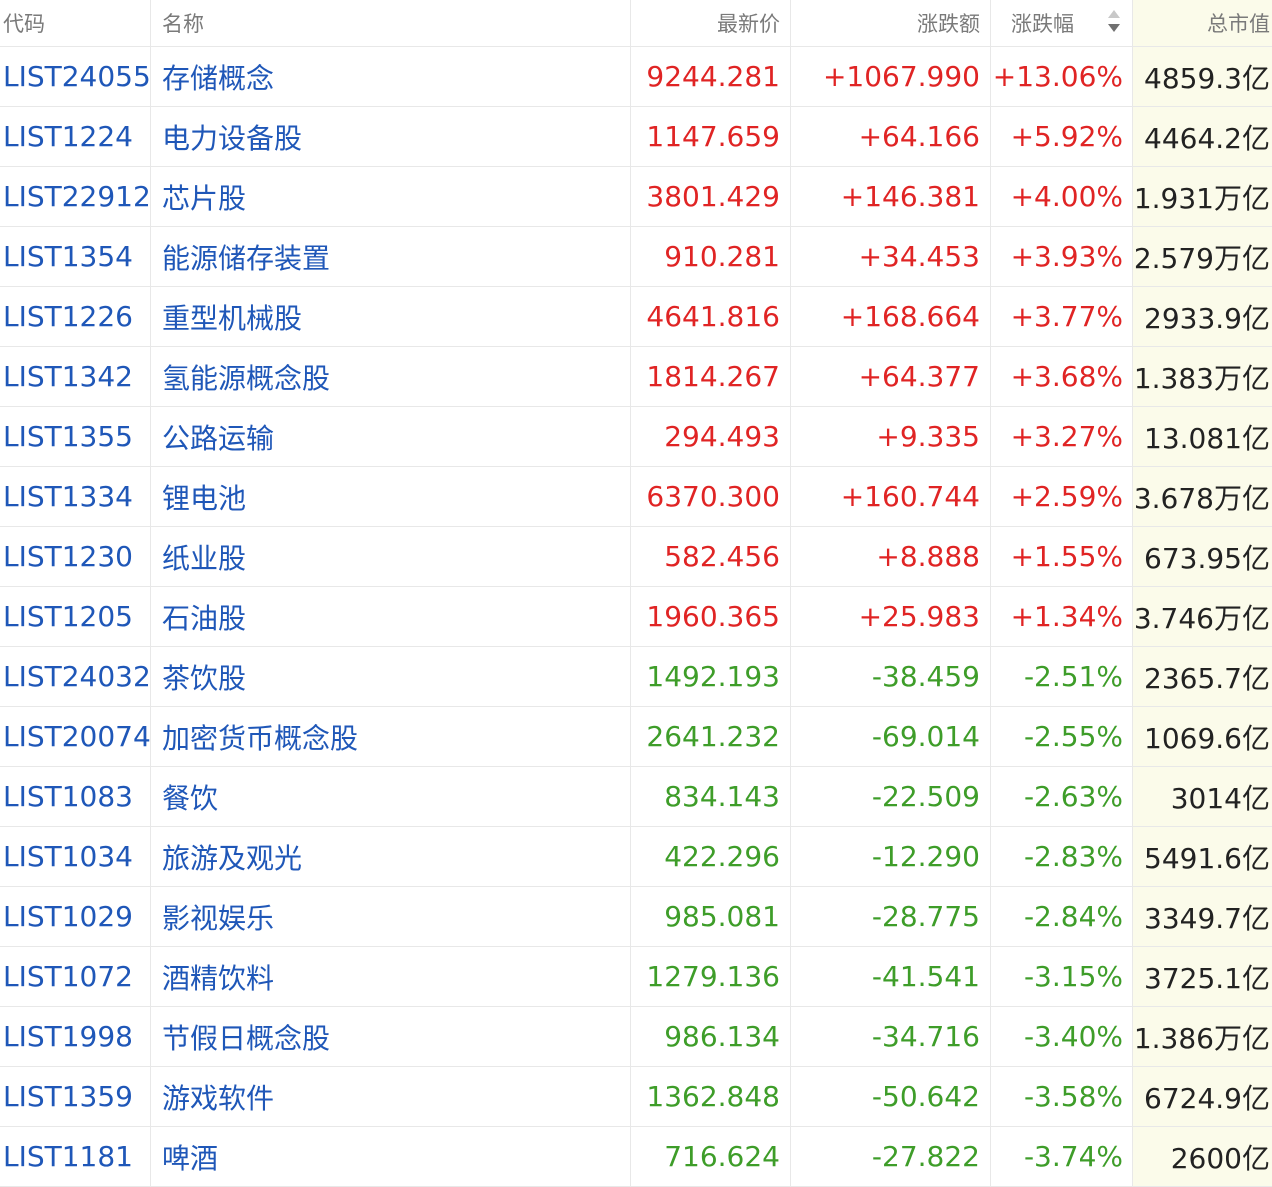 The height and width of the screenshot is (1187, 1272). What do you see at coordinates (1062, 676) in the screenshot?
I see `price-change-pct: -2.51%` at bounding box center [1062, 676].